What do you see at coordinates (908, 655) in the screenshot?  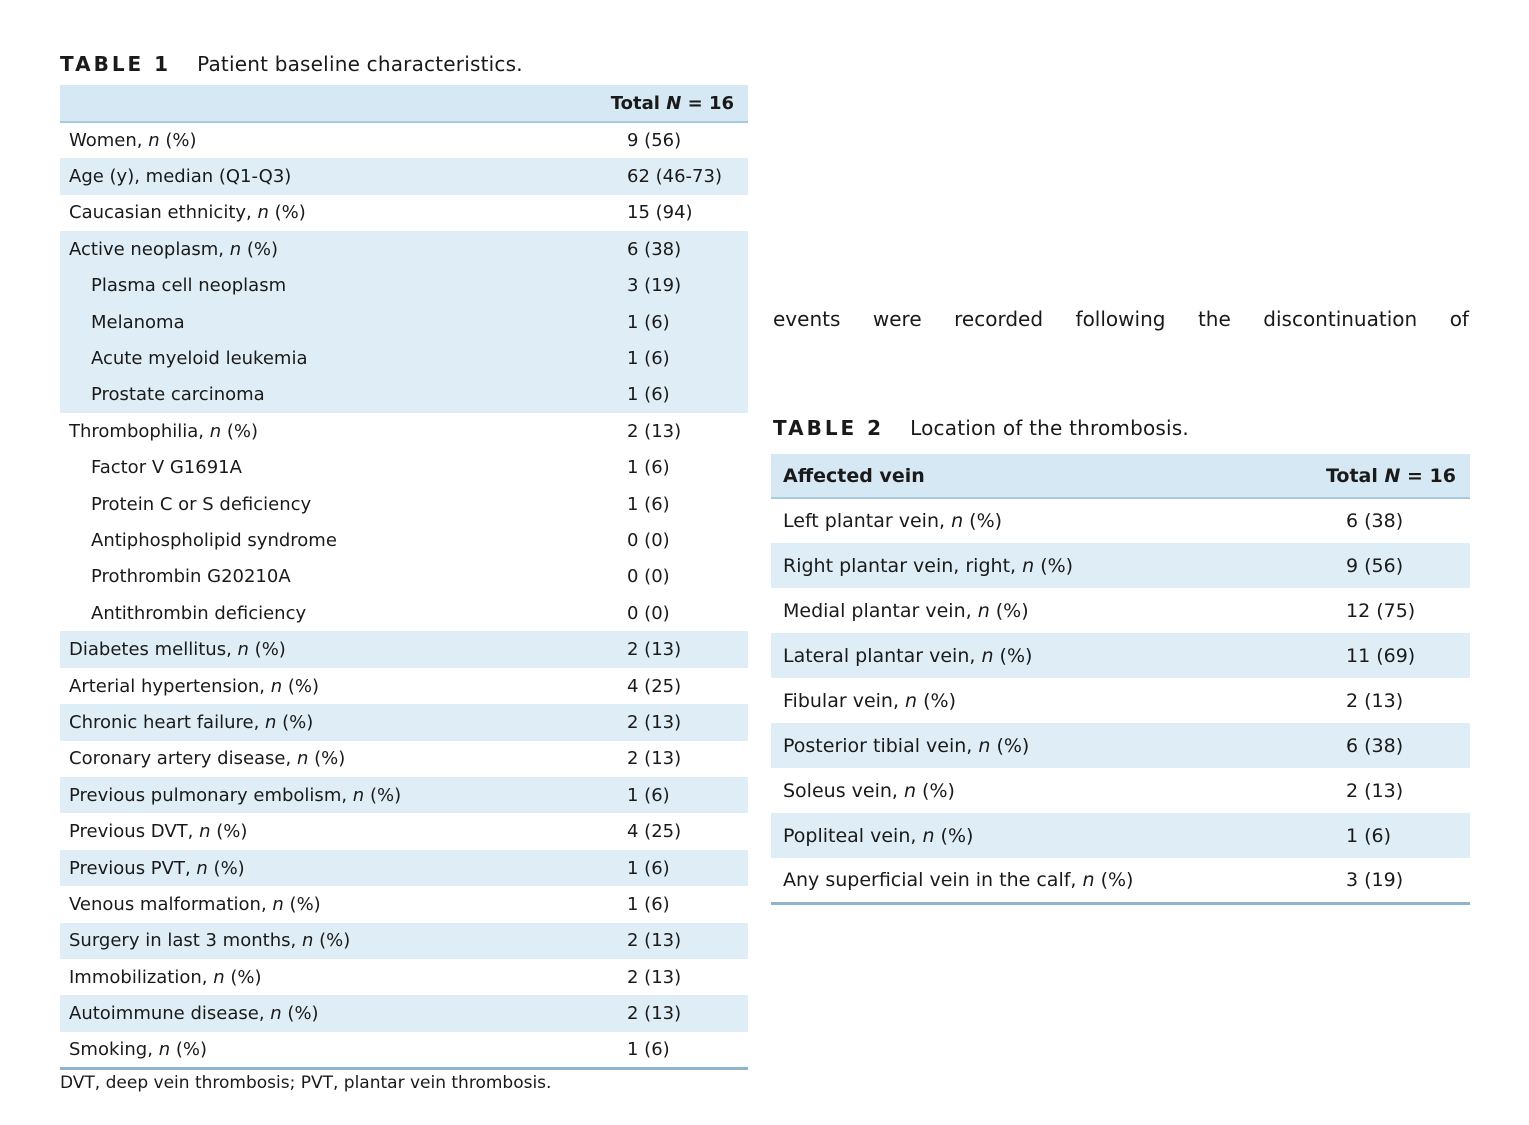 I see `table2-row-label: Lateral plantar vein, n (%)` at bounding box center [908, 655].